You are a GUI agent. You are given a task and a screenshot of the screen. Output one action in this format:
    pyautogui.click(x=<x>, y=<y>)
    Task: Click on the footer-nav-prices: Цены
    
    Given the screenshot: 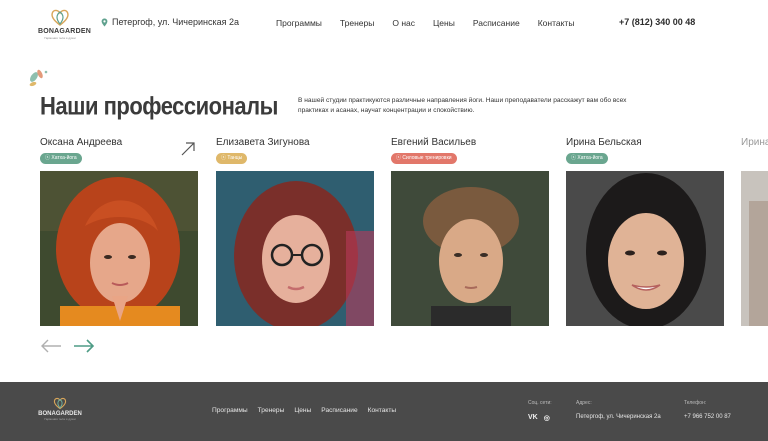 What is the action you would take?
    pyautogui.click(x=302, y=410)
    